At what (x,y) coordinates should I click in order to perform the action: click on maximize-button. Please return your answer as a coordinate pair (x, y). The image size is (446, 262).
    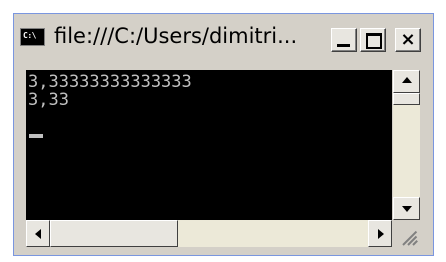
    Looking at the image, I should click on (373, 40).